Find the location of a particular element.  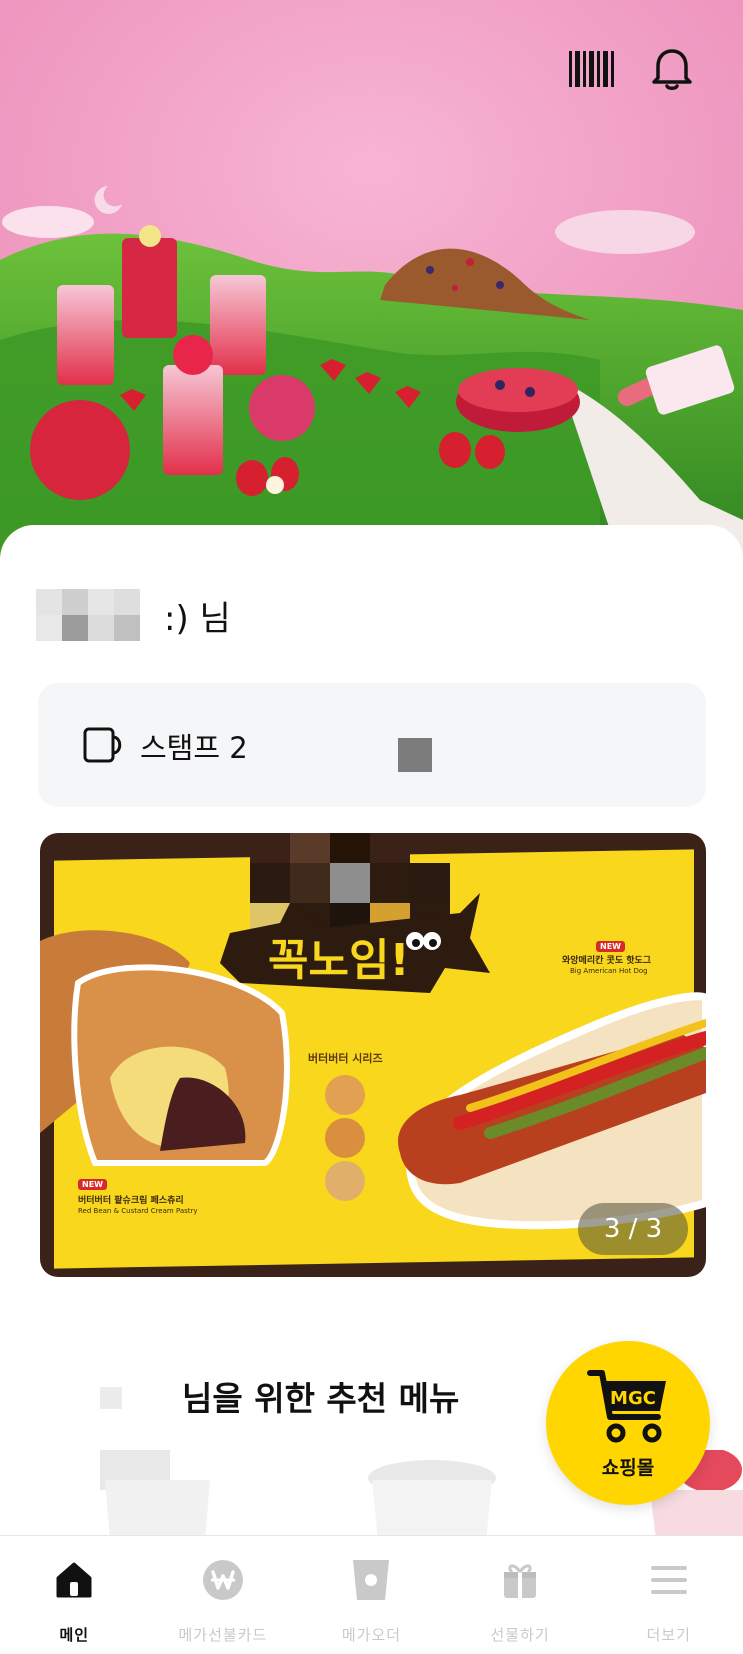

left-product-ko: 버터버터 팥슈크림 페스츄리 is located at coordinates (131, 1201).